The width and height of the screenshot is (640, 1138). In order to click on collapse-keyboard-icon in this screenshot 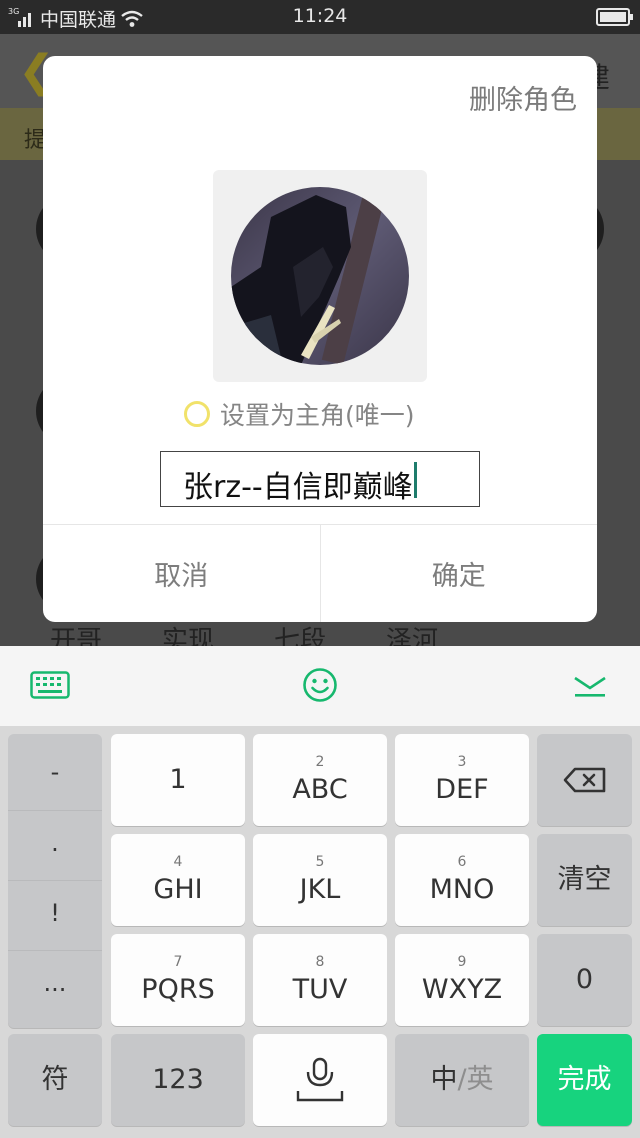, I will do `click(590, 686)`.